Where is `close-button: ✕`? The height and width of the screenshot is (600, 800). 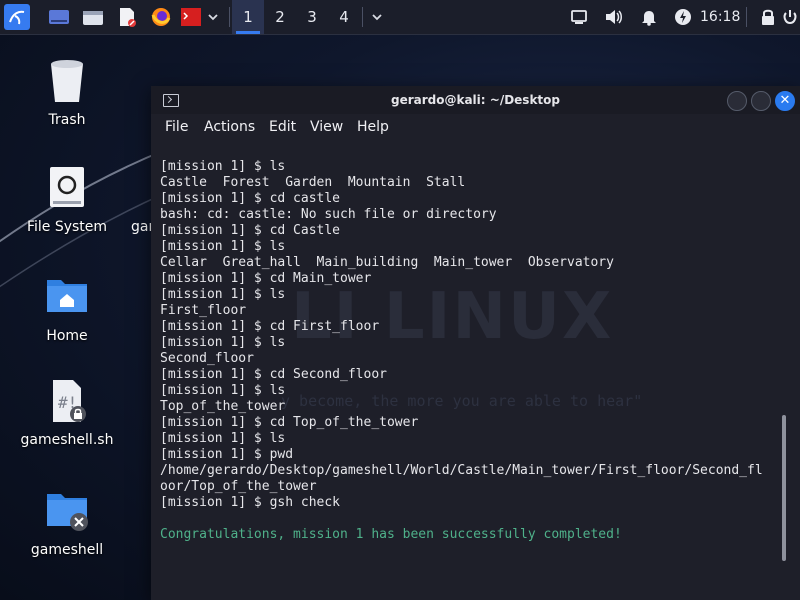
close-button: ✕ is located at coordinates (785, 101).